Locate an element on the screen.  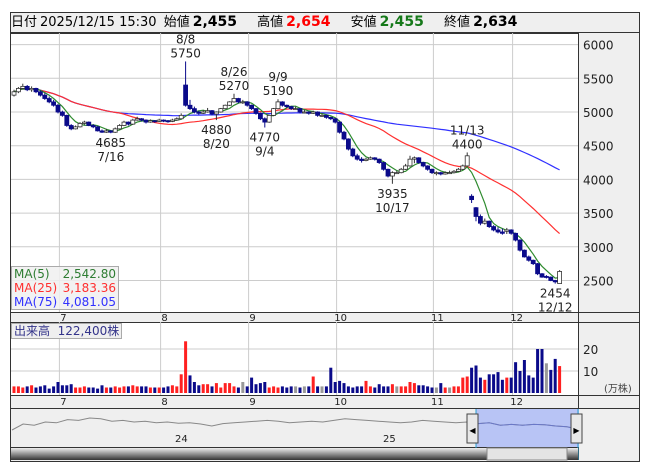
annotation-label: 5270 is located at coordinates (234, 86).